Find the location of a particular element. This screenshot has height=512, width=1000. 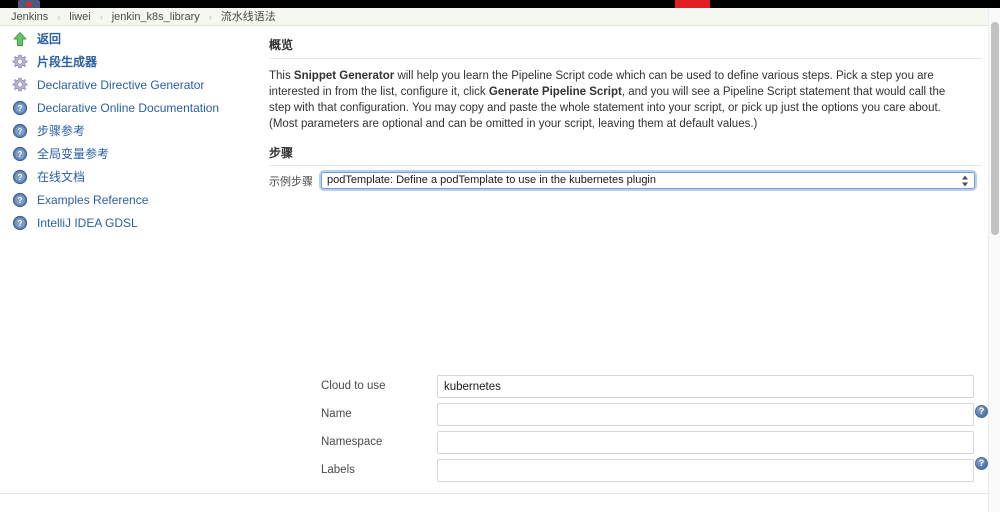

sidebar-item-label: 返回 is located at coordinates (49, 38).